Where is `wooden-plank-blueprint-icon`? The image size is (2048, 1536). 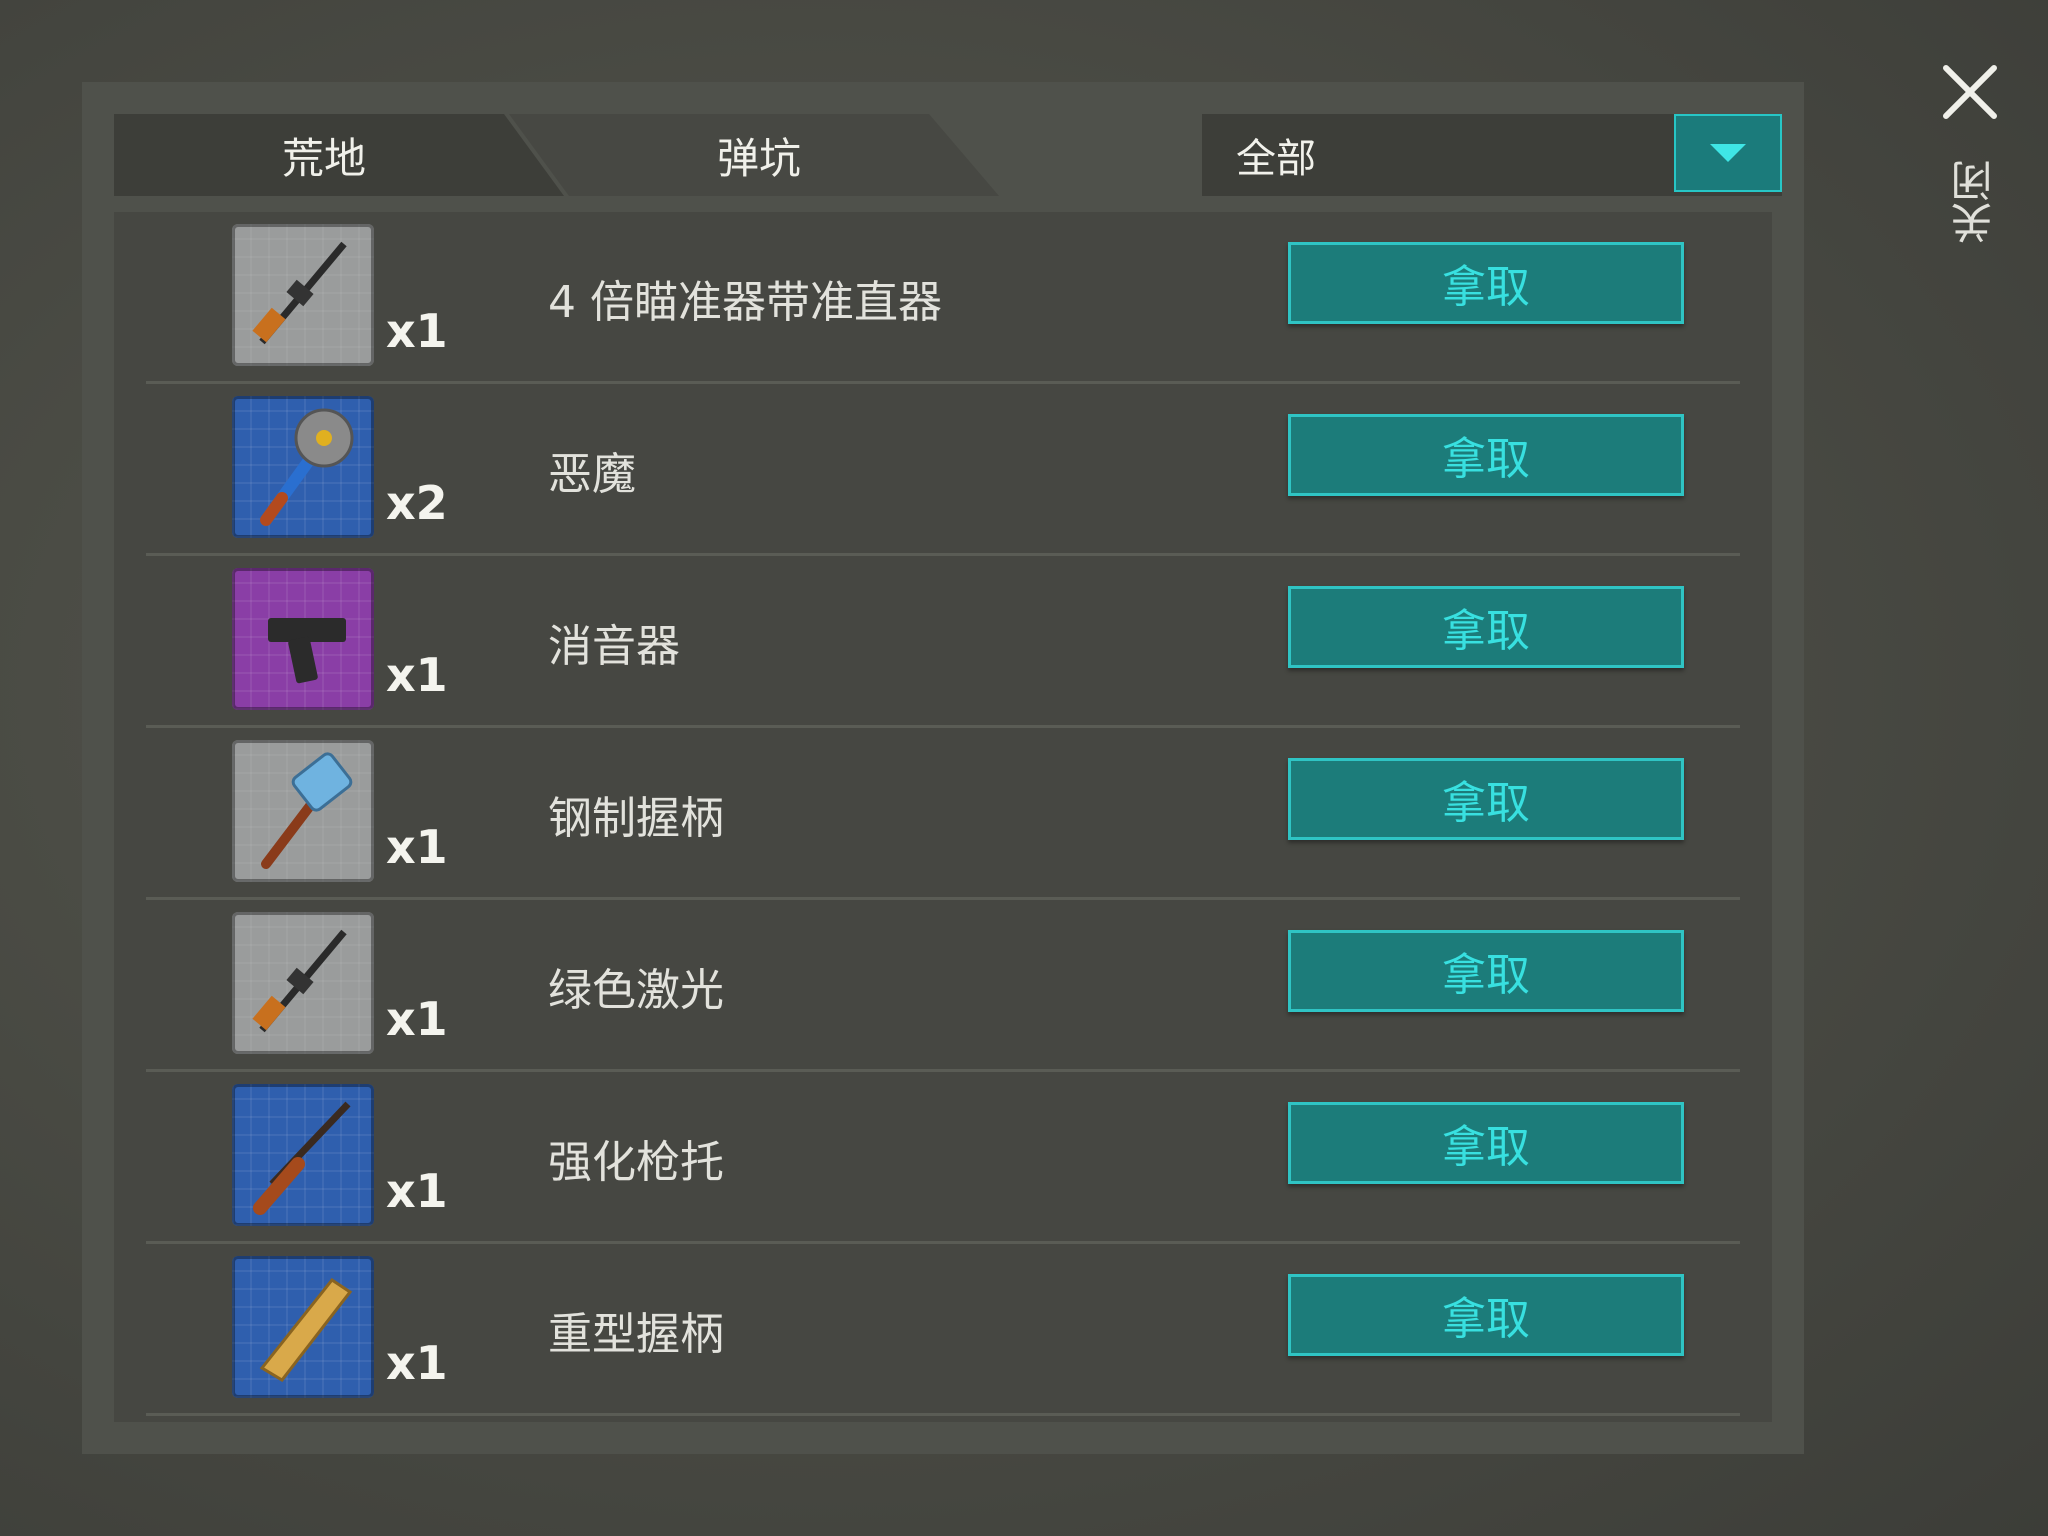 wooden-plank-blueprint-icon is located at coordinates (303, 1327).